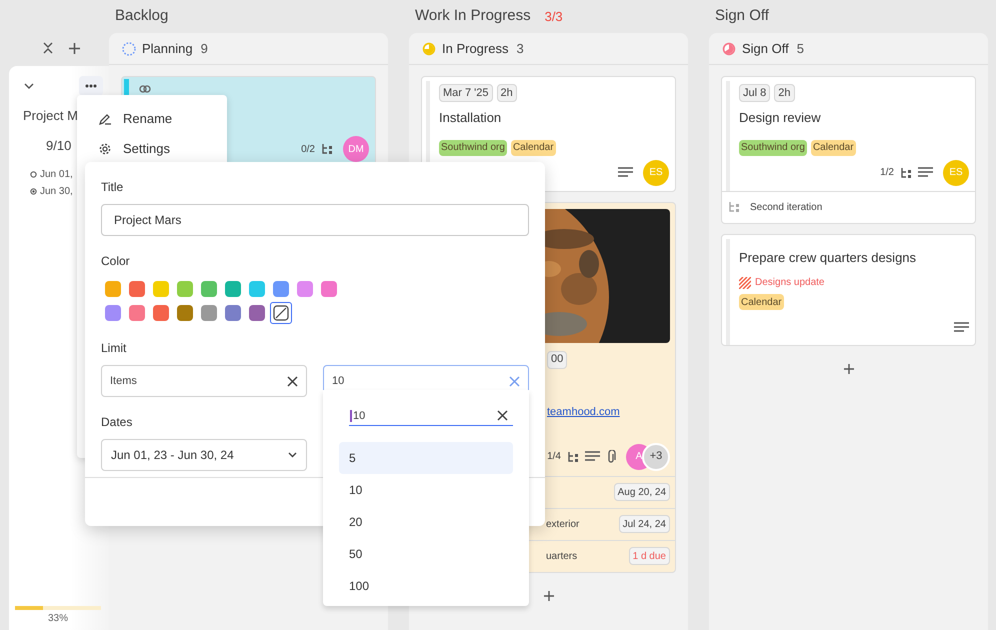 The image size is (996, 630). I want to click on search-field: 10, so click(431, 416).